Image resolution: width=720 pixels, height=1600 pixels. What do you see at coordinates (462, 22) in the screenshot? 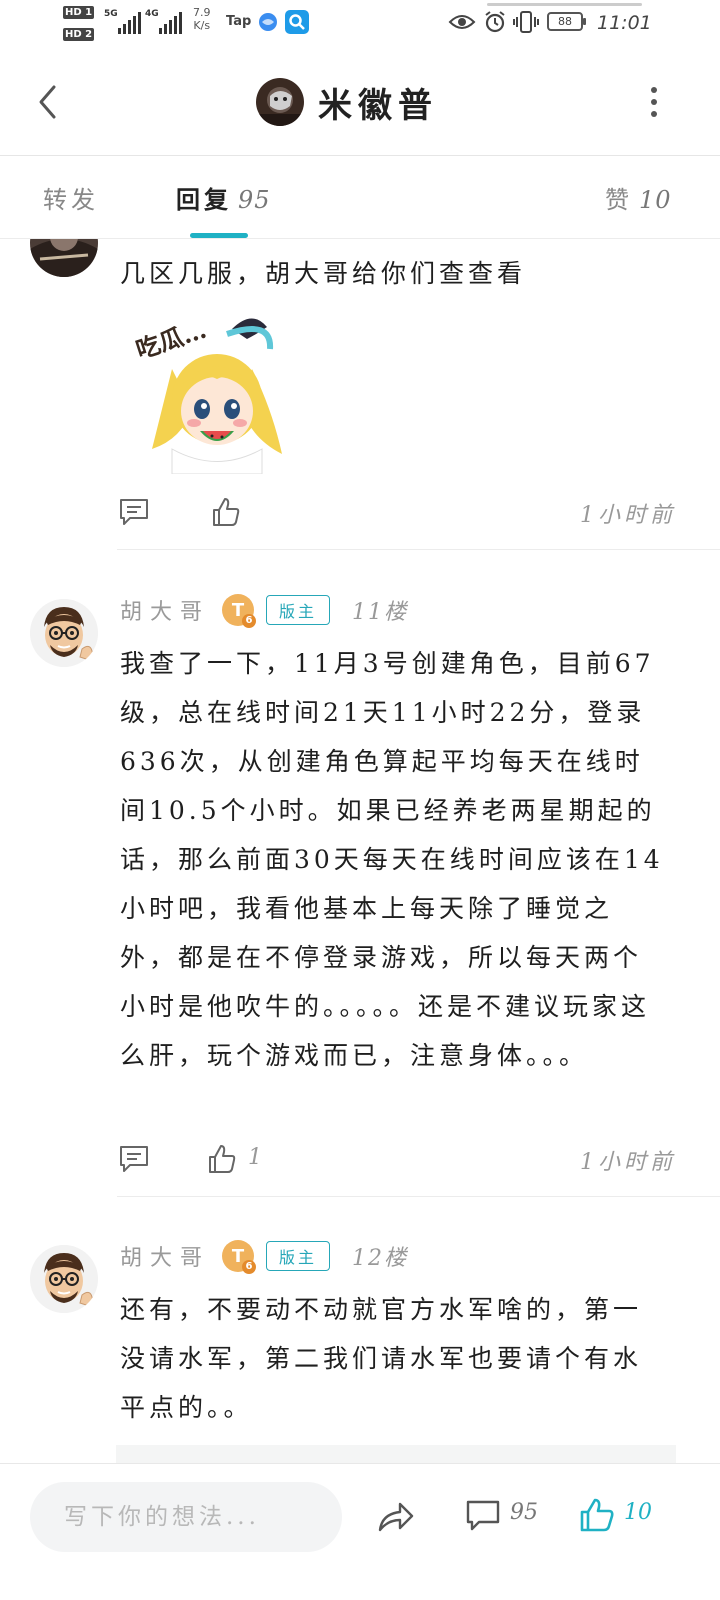
I see `eye-icon` at bounding box center [462, 22].